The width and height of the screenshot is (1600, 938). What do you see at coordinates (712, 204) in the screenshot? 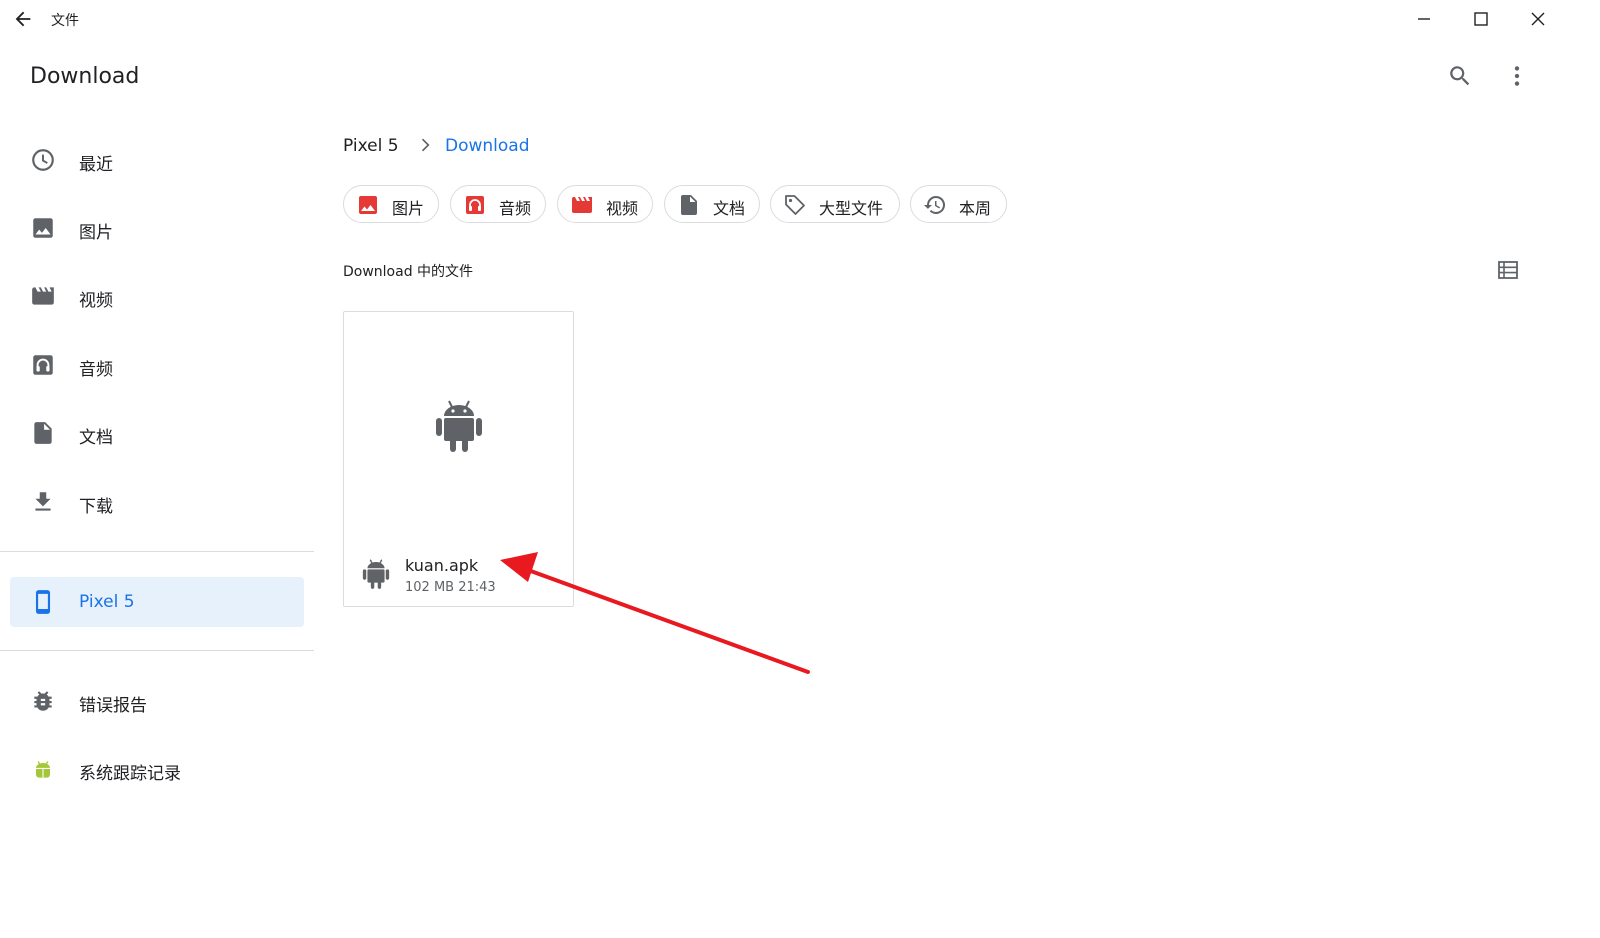
I see `chip-documents: 文档` at bounding box center [712, 204].